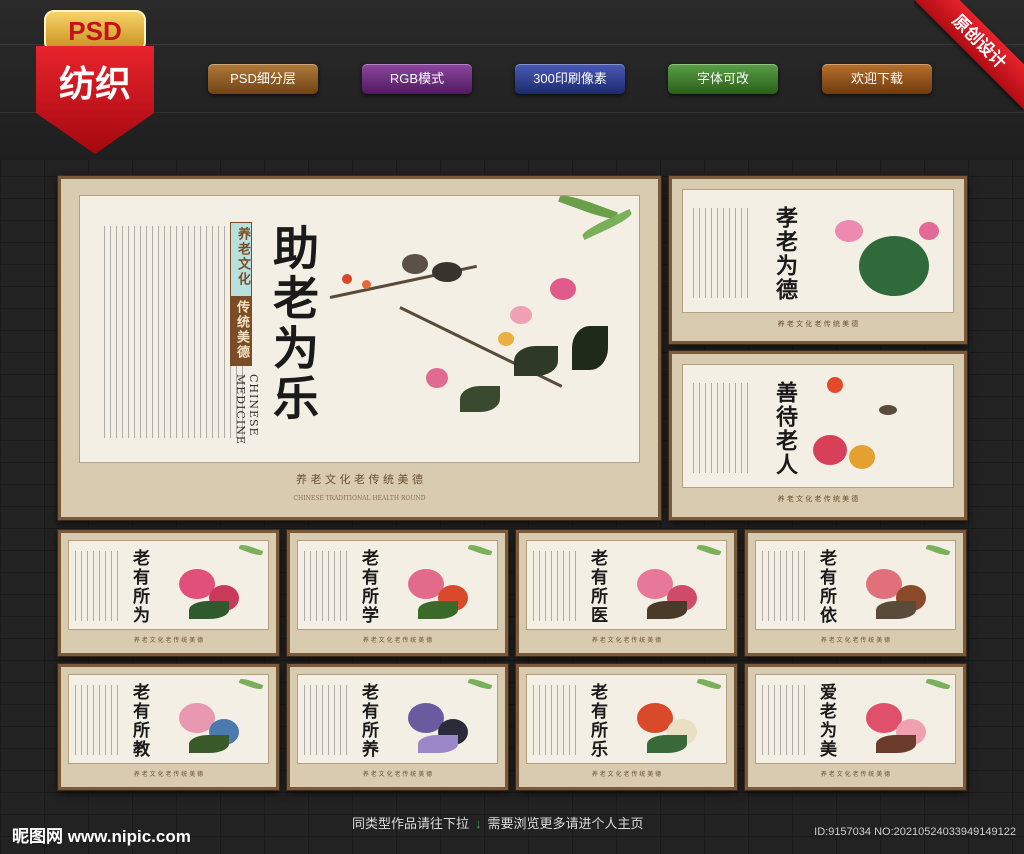  Describe the element at coordinates (835, 385) in the screenshot. I see `sun` at that location.